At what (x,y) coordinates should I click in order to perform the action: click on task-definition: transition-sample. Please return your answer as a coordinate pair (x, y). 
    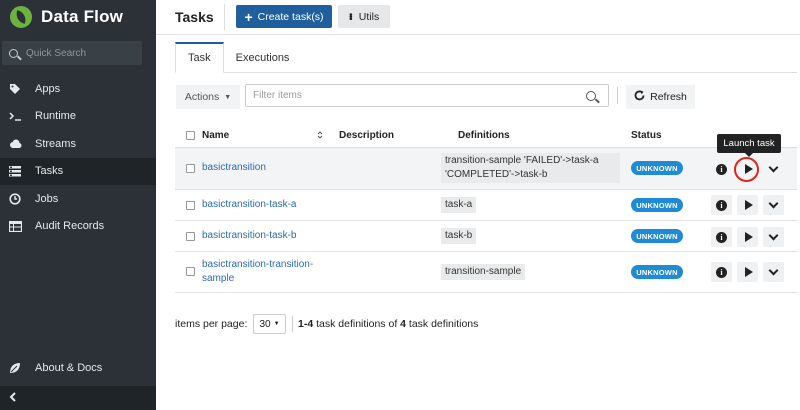
    Looking at the image, I should click on (483, 272).